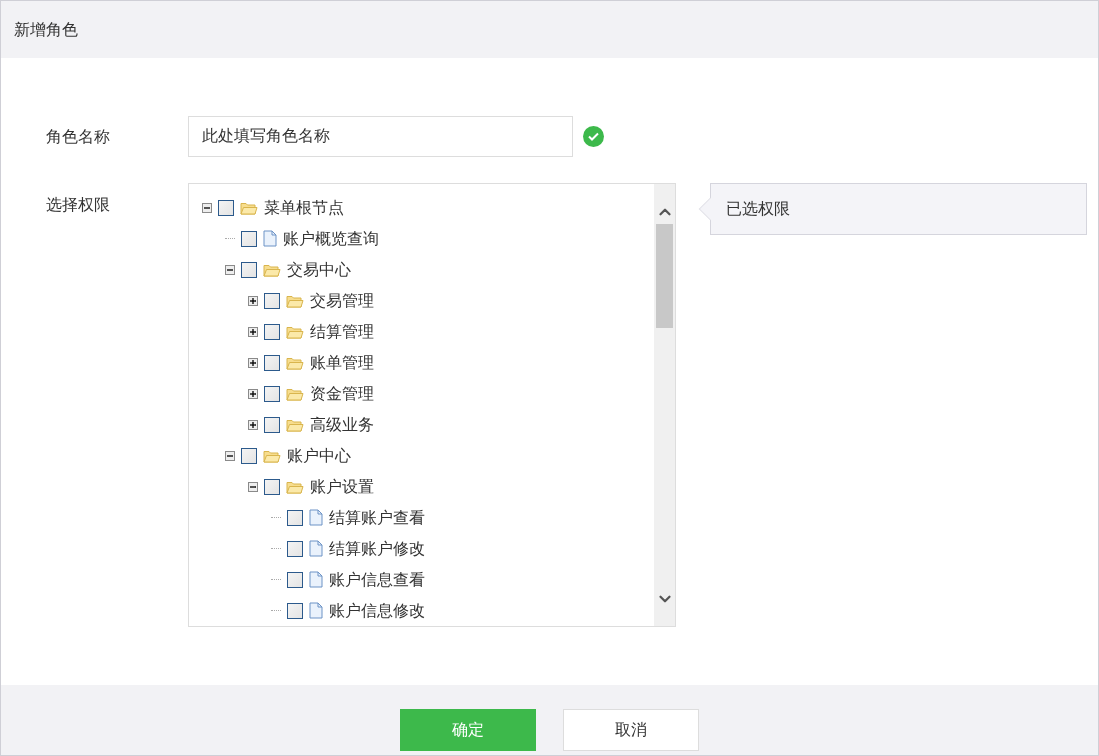  I want to click on panel-title: 已选权限, so click(758, 209).